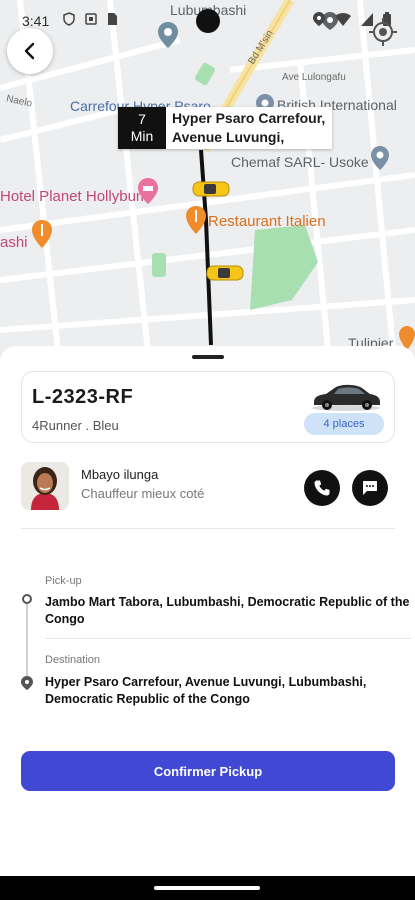 The width and height of the screenshot is (415, 900). What do you see at coordinates (300, 162) in the screenshot?
I see `map-label-chemaf: Chemaf SARL- Usoke` at bounding box center [300, 162].